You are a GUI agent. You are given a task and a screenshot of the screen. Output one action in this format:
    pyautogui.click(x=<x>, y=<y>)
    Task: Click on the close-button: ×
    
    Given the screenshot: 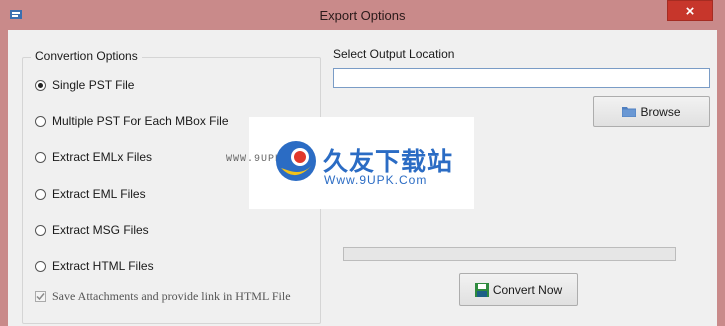 What is the action you would take?
    pyautogui.click(x=690, y=10)
    